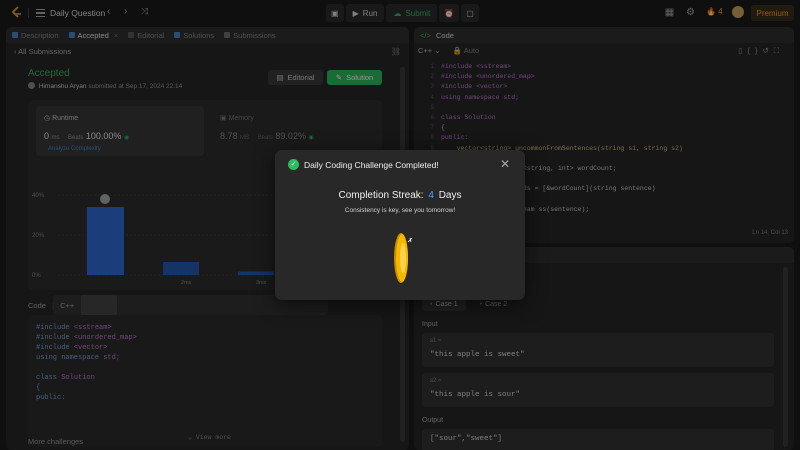  Describe the element at coordinates (450, 195) in the screenshot. I see `streak-suffix: Days` at that location.